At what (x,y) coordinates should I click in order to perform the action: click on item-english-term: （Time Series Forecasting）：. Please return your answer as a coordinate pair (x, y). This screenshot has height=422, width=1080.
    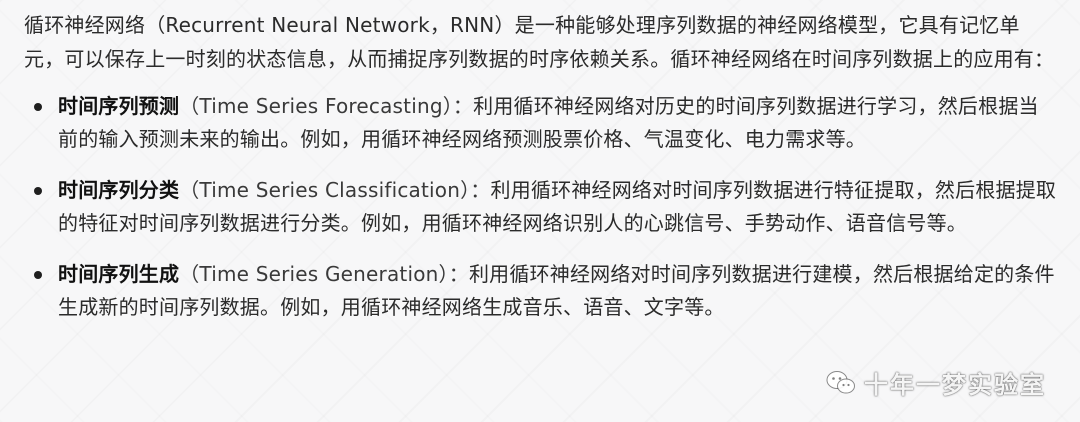
    Looking at the image, I should click on (326, 106).